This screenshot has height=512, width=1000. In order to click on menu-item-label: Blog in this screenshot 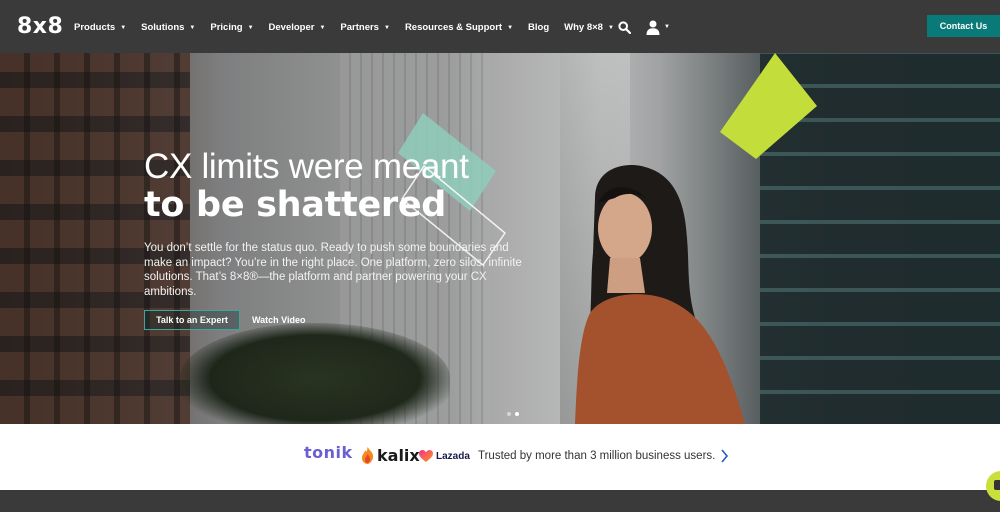, I will do `click(539, 27)`.